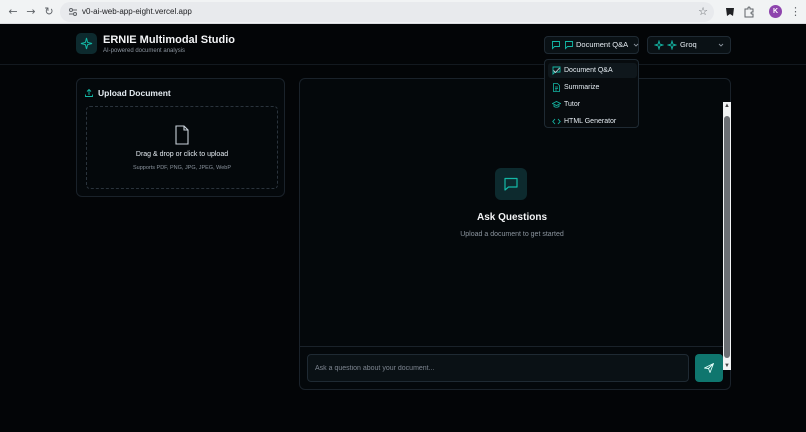  I want to click on mode-option-label: HTML Generator, so click(590, 121).